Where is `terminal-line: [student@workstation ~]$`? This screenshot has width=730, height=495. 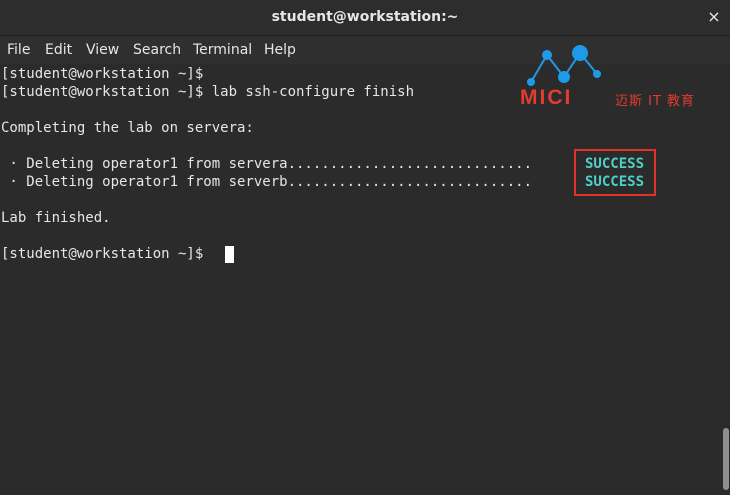
terminal-line: [student@workstation ~]$ is located at coordinates (102, 74).